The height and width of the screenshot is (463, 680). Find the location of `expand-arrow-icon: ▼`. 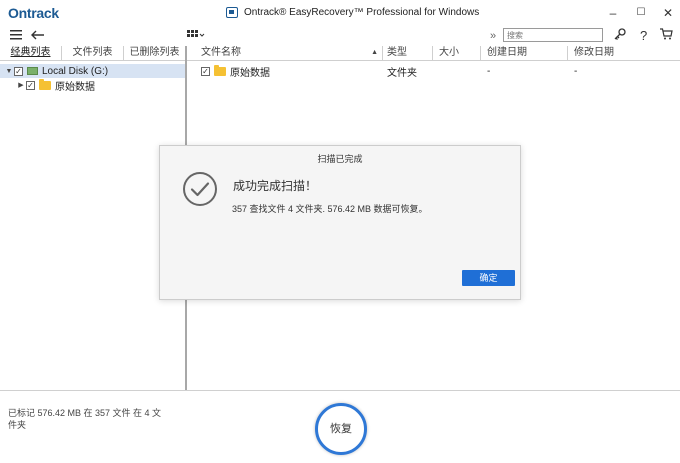

expand-arrow-icon: ▼ is located at coordinates (9, 71).